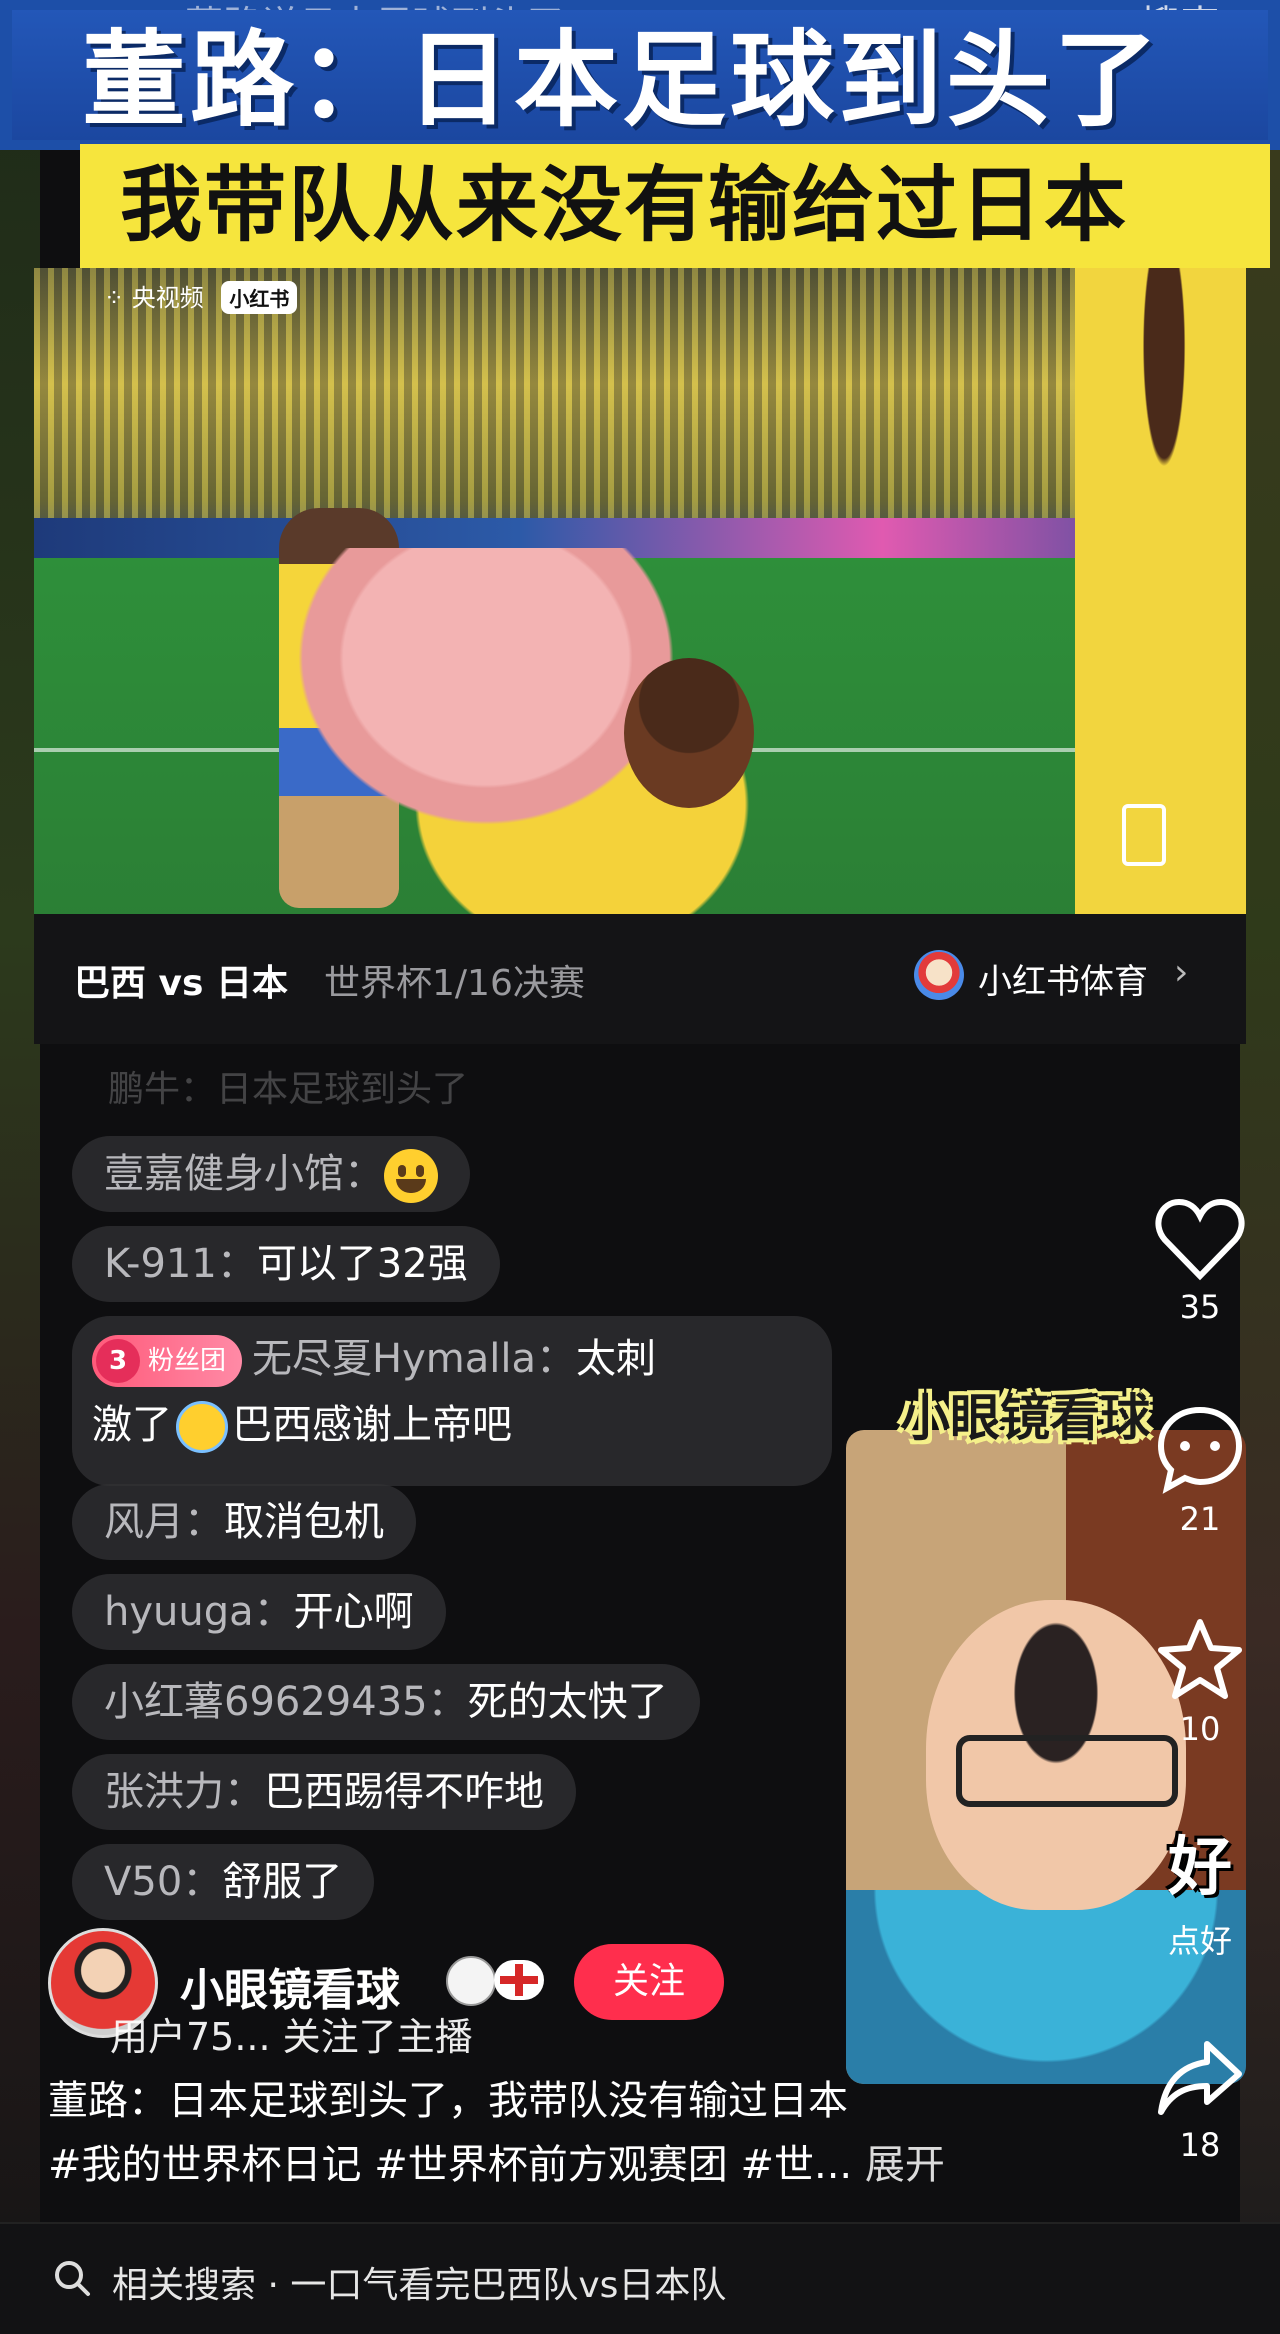 The width and height of the screenshot is (1280, 2334). I want to click on good-label: 点好, so click(1199, 1941).